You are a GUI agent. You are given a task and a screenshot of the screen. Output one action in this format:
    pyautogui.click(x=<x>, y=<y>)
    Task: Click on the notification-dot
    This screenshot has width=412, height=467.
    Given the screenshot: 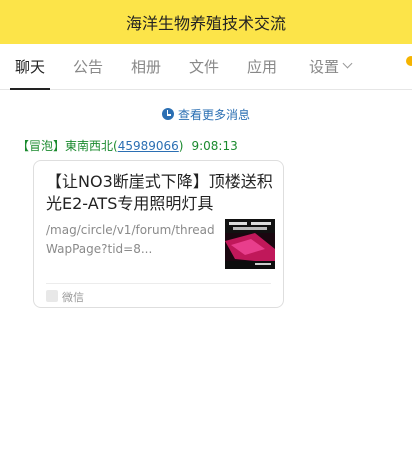 What is the action you would take?
    pyautogui.click(x=409, y=61)
    